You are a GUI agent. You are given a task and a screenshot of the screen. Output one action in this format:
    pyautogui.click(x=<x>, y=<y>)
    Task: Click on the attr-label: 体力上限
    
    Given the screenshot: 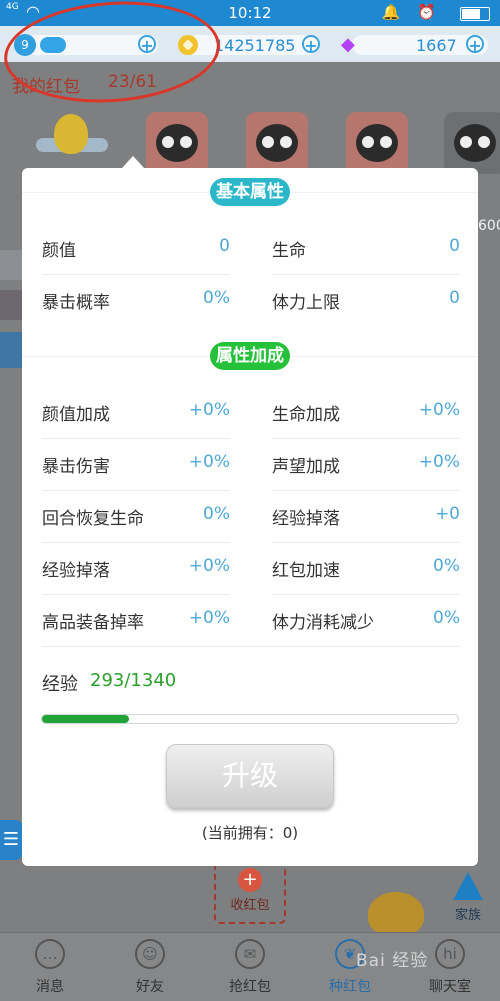 What is the action you would take?
    pyautogui.click(x=306, y=303)
    